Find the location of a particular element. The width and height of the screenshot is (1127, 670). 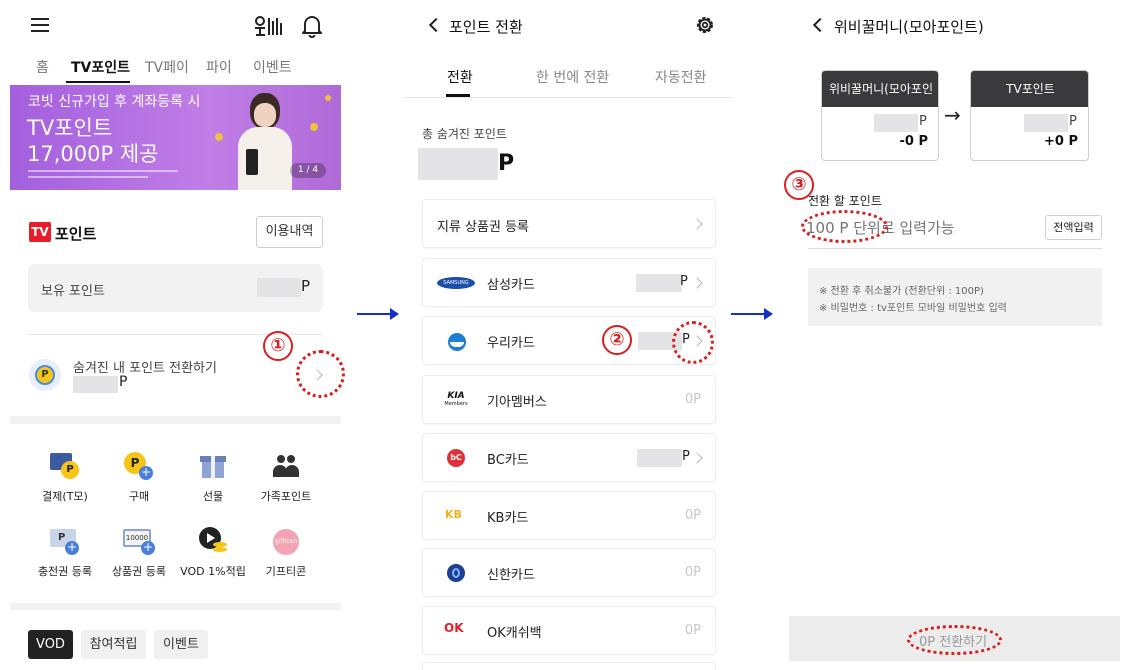

card-value-bc: P is located at coordinates (686, 456).